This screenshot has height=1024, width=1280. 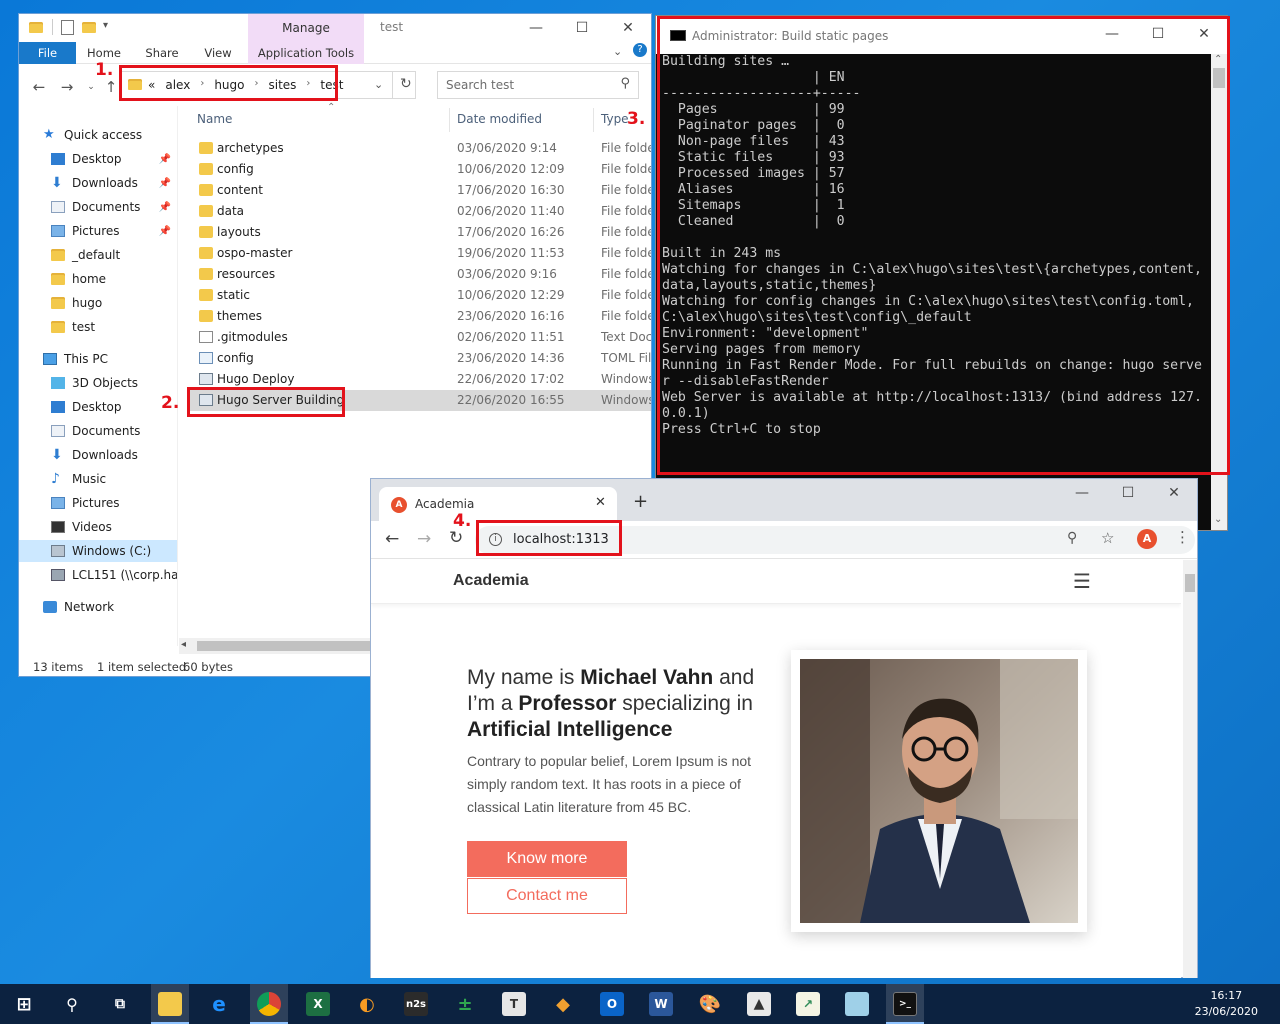 I want to click on up-arrow-icon: ↑, so click(x=111, y=87).